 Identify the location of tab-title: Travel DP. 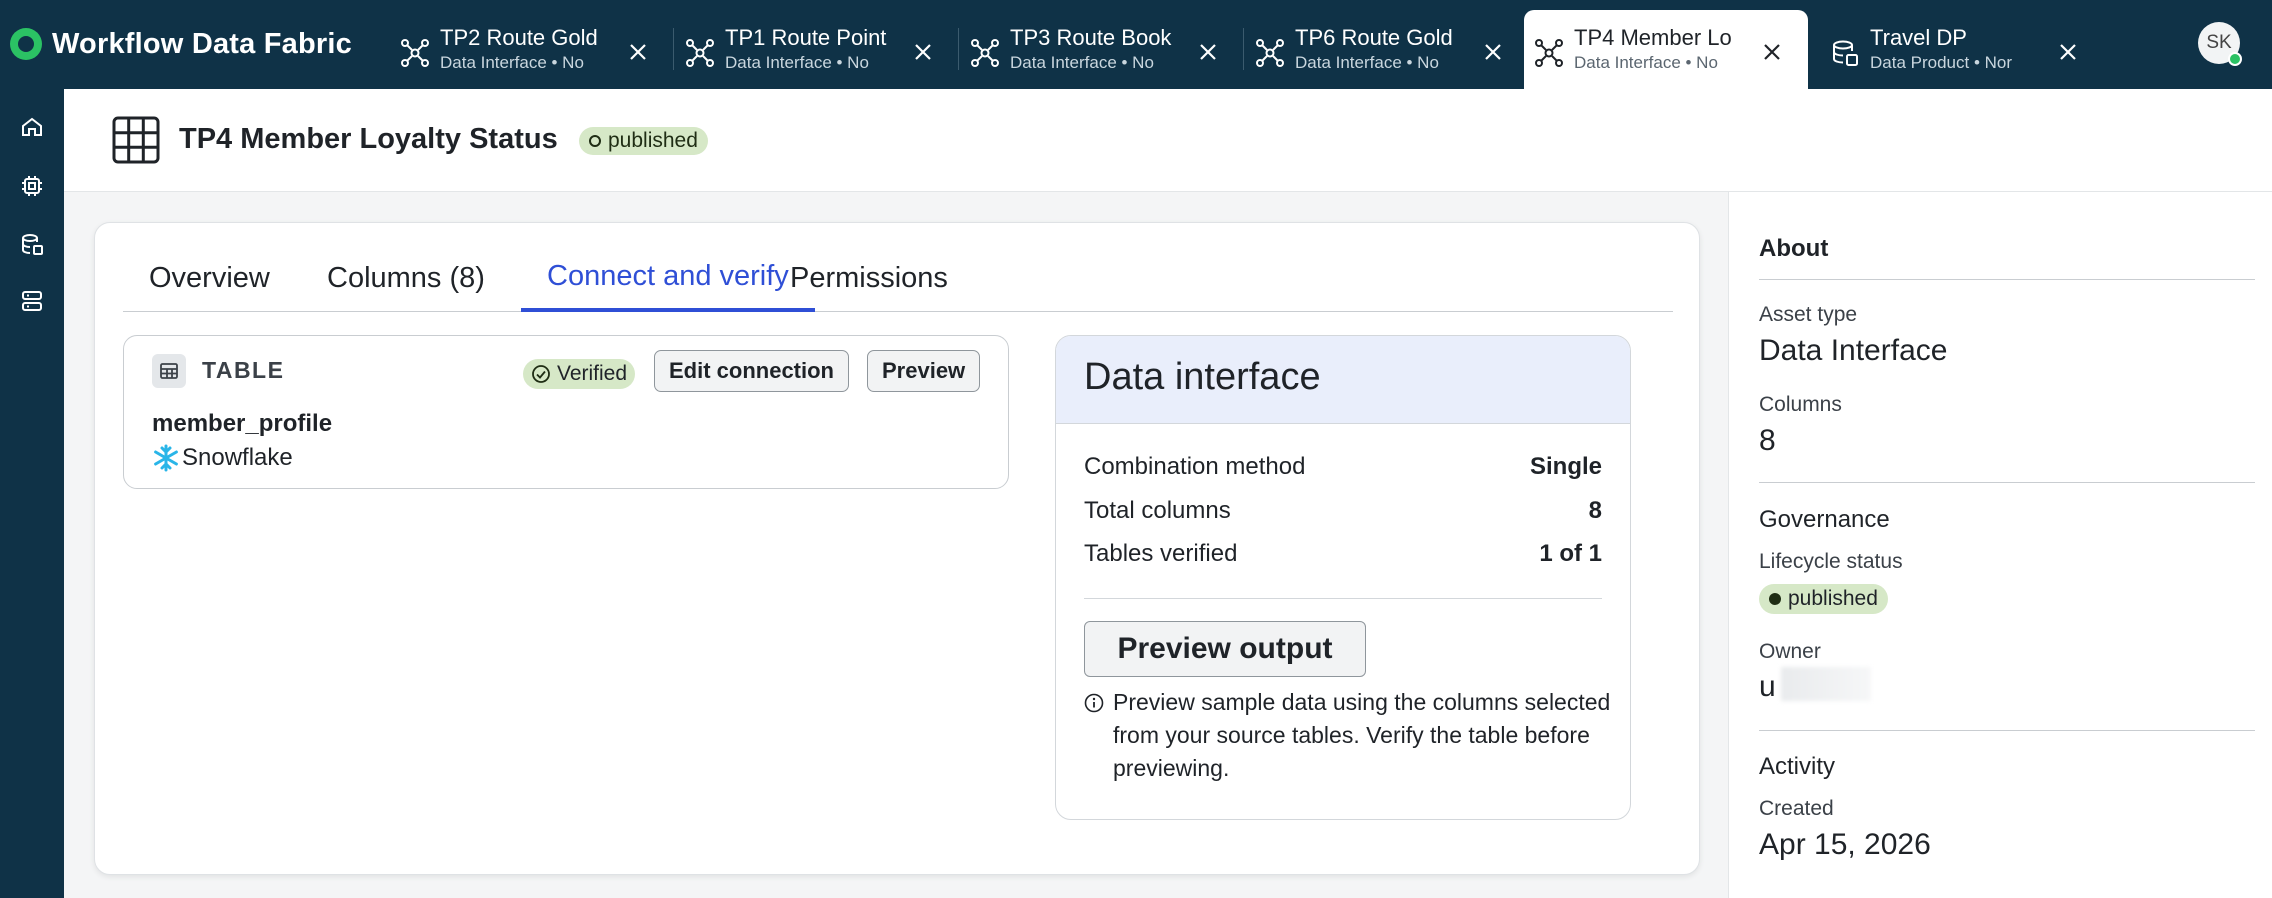
(1918, 37).